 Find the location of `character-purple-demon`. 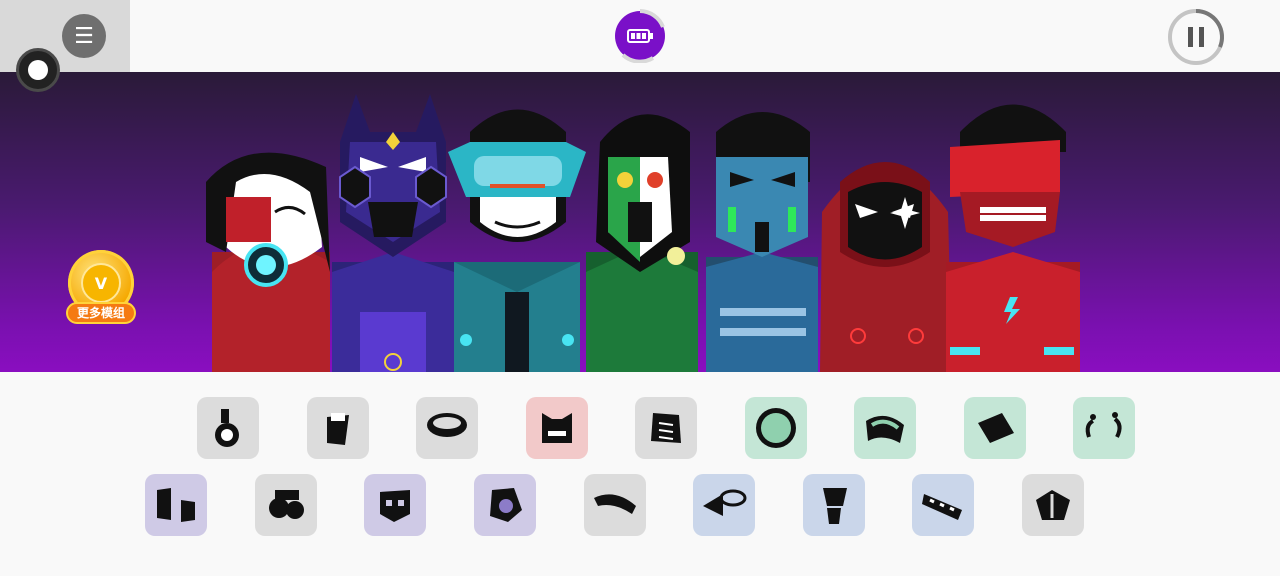

character-purple-demon is located at coordinates (393, 233).